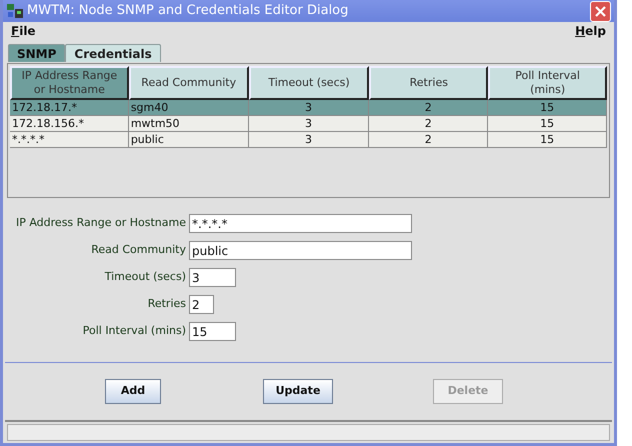  Describe the element at coordinates (15, 11) in the screenshot. I see `network-icon` at that location.